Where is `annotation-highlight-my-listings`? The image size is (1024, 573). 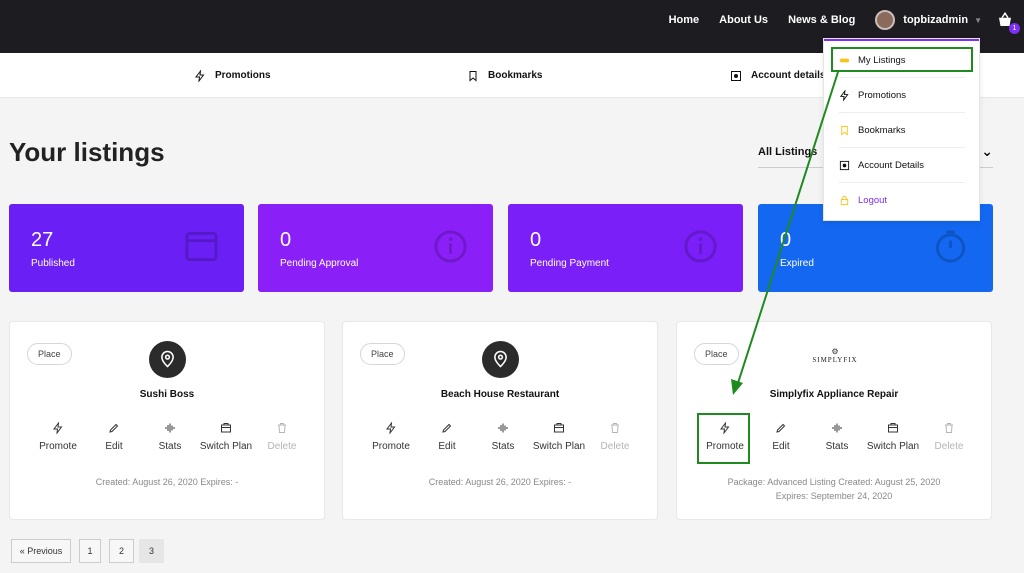
annotation-highlight-my-listings is located at coordinates (902, 59).